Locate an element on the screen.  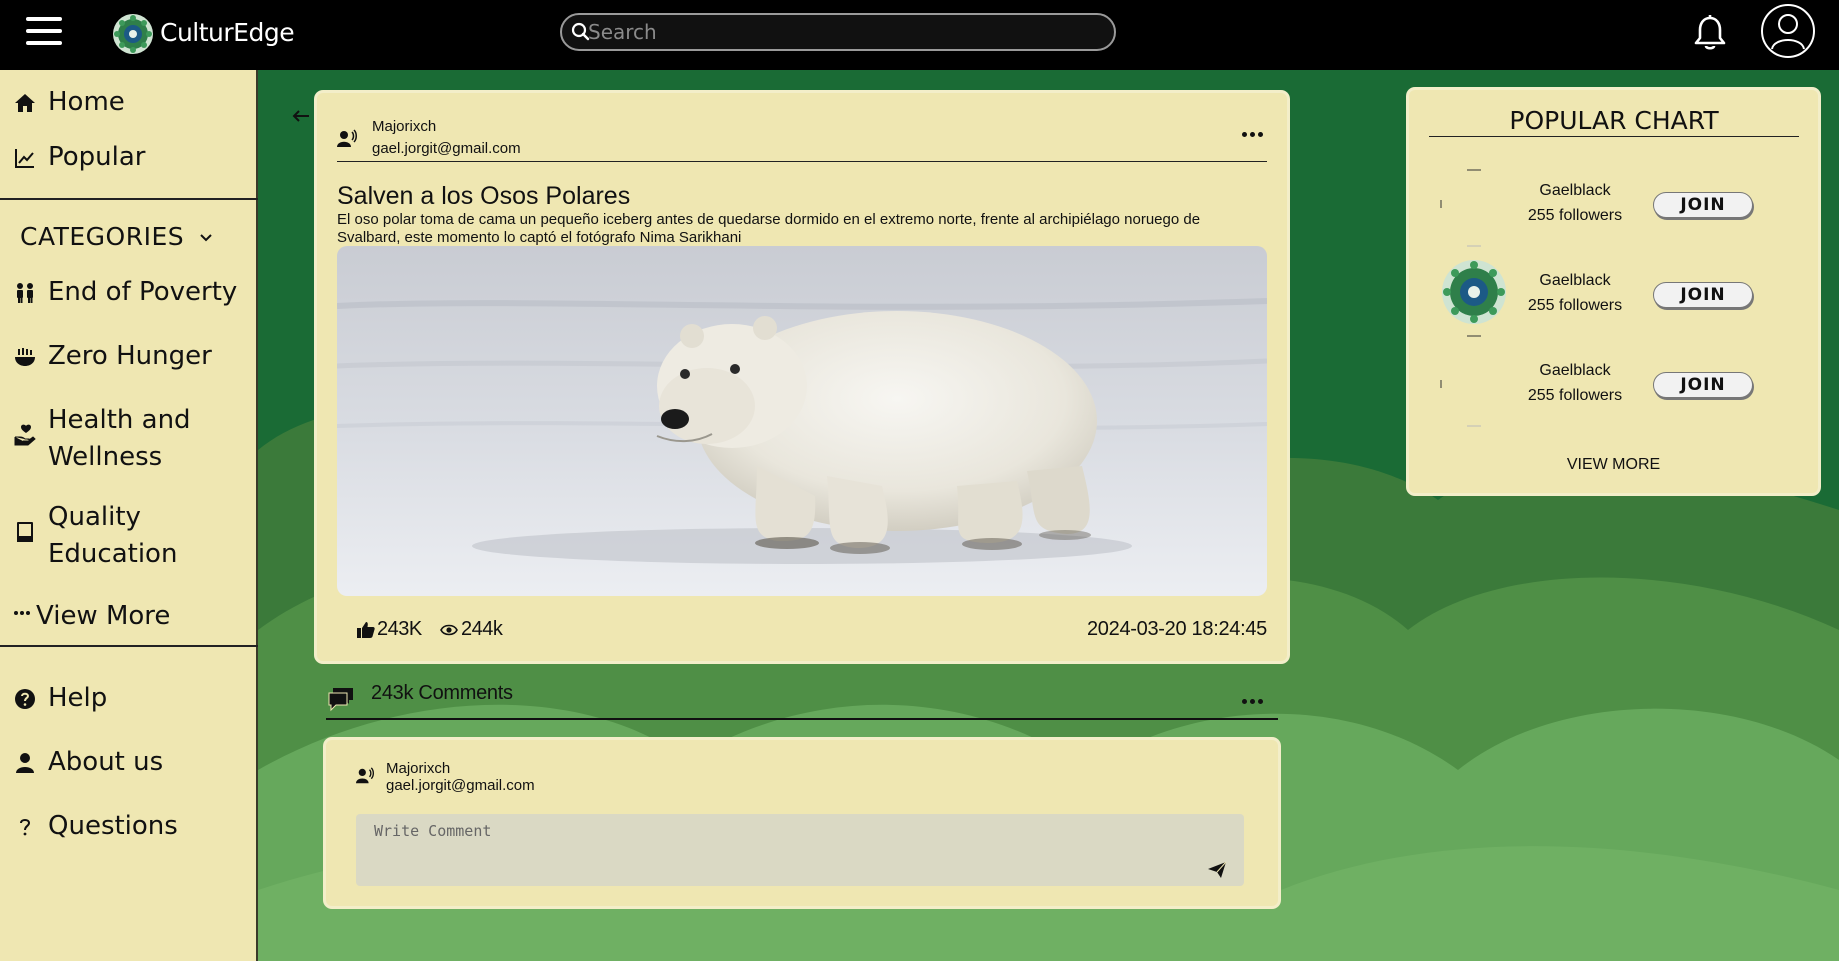
sidebar-item-label: Questions is located at coordinates (113, 826).